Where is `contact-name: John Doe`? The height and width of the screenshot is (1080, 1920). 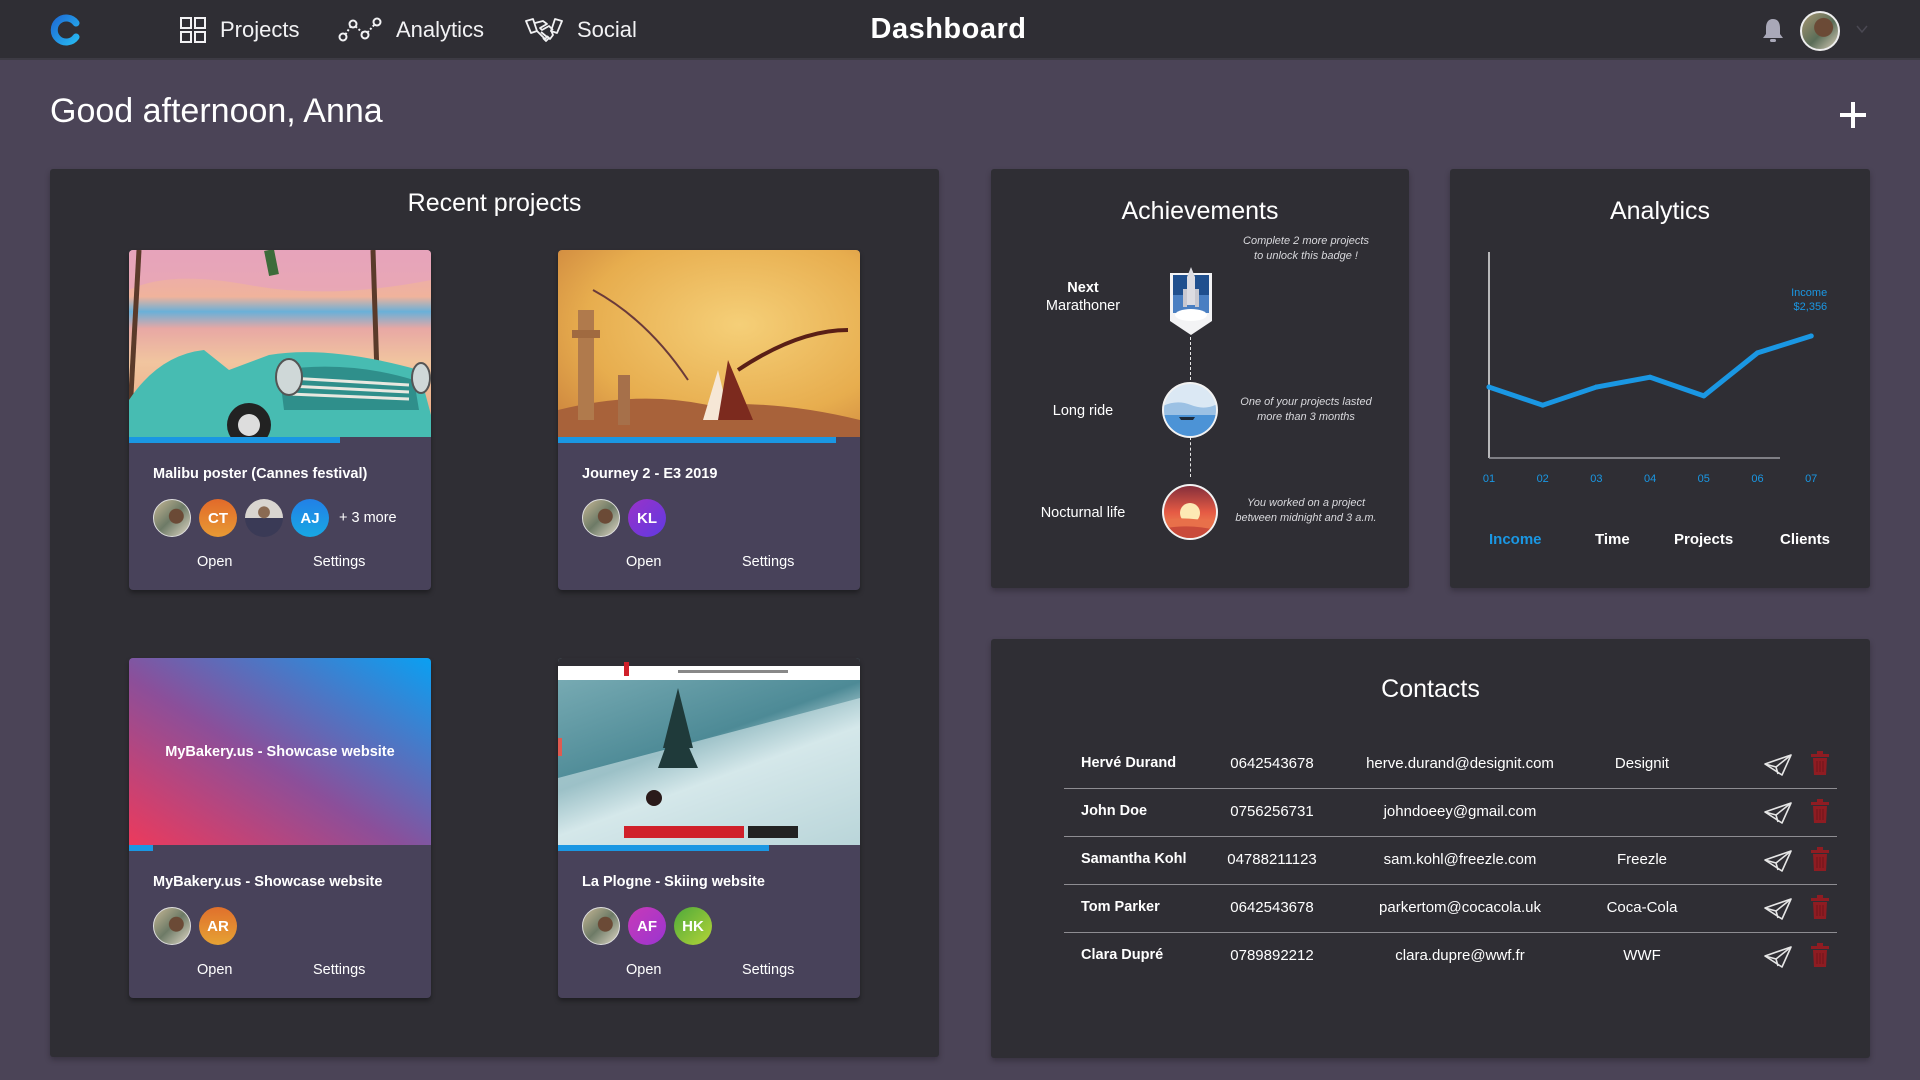
contact-name: John Doe is located at coordinates (1114, 811).